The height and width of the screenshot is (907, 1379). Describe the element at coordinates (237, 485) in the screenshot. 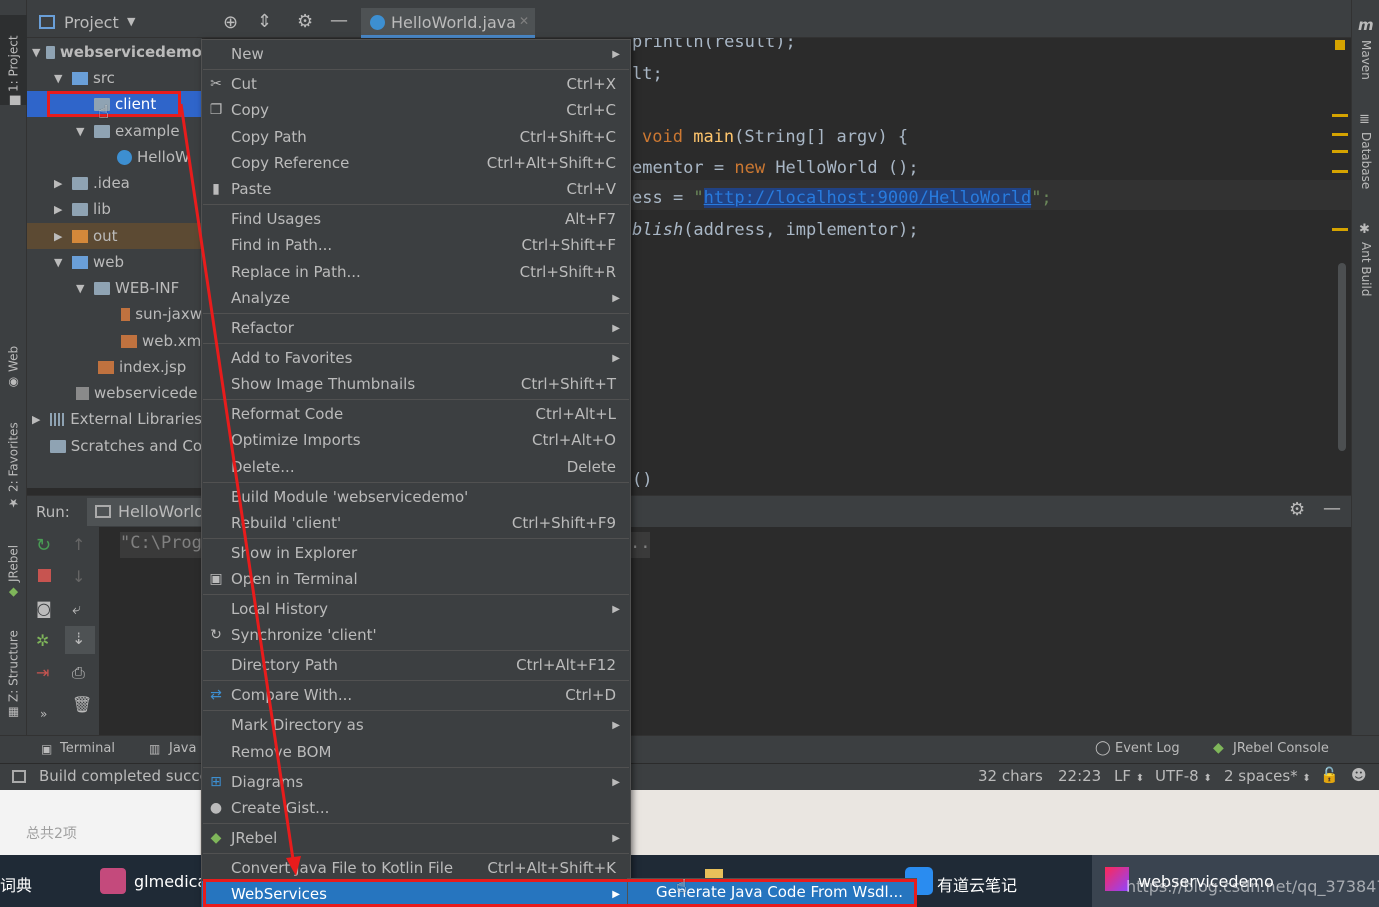

I see `arrow-line` at that location.